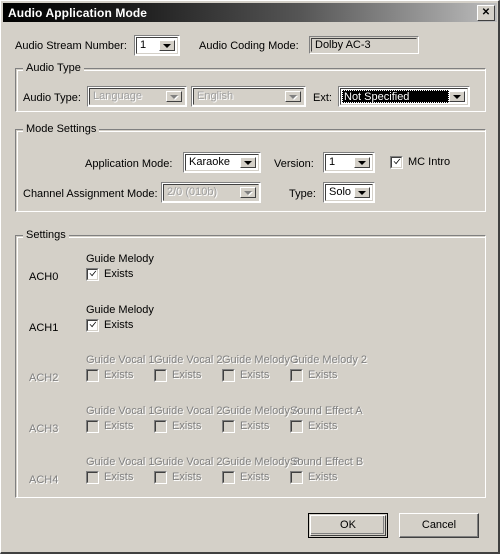 The image size is (500, 554). I want to click on audio-language-combo: English, so click(248, 96).